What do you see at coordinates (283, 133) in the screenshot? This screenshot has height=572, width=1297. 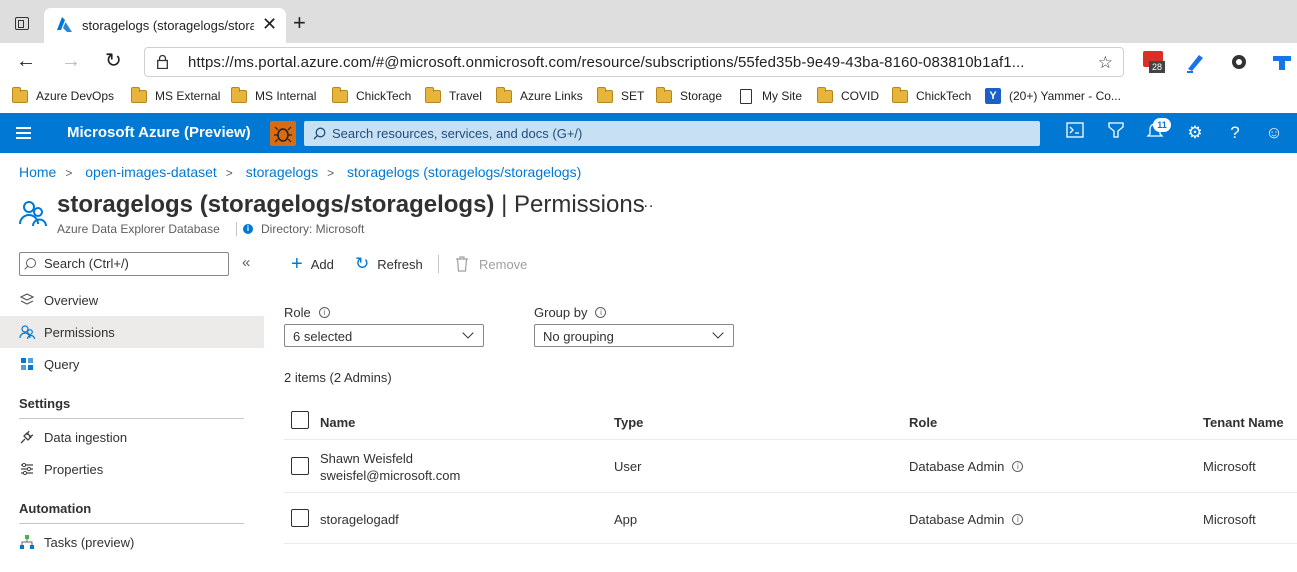 I see `preview-bug-icon` at bounding box center [283, 133].